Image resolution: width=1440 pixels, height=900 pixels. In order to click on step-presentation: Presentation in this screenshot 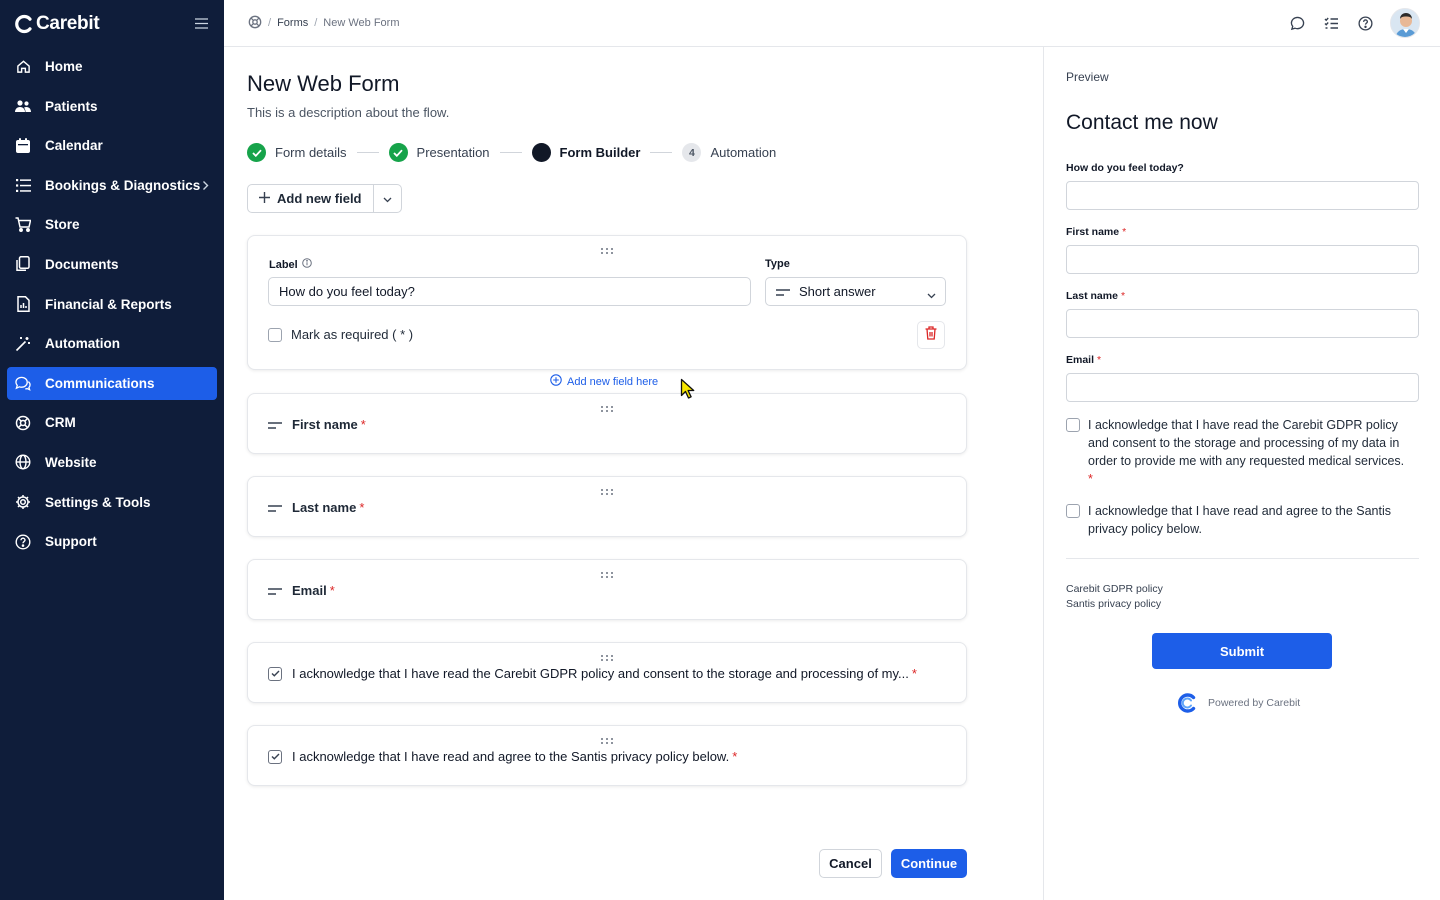, I will do `click(439, 152)`.